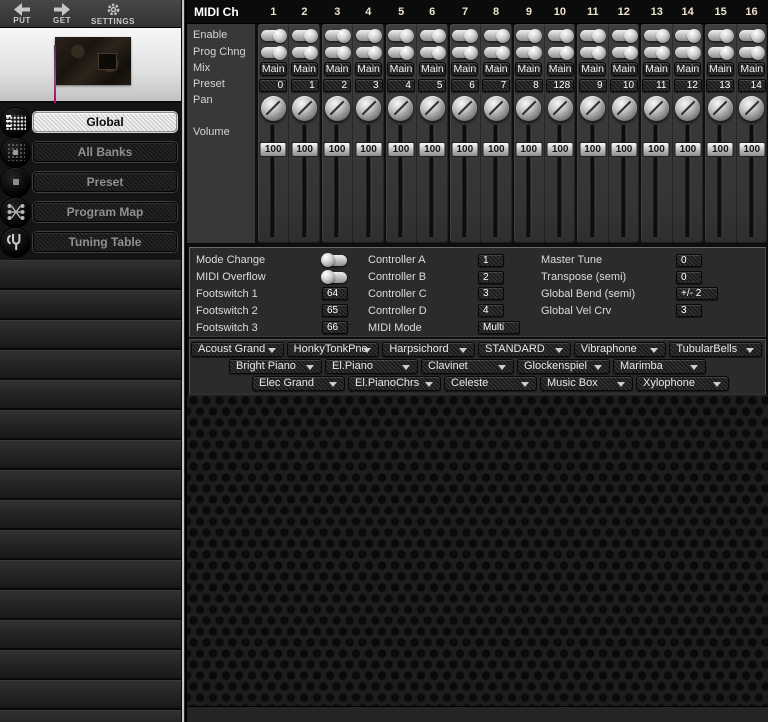 This screenshot has height=722, width=768. I want to click on footswitch-1-field: 64, so click(335, 294).